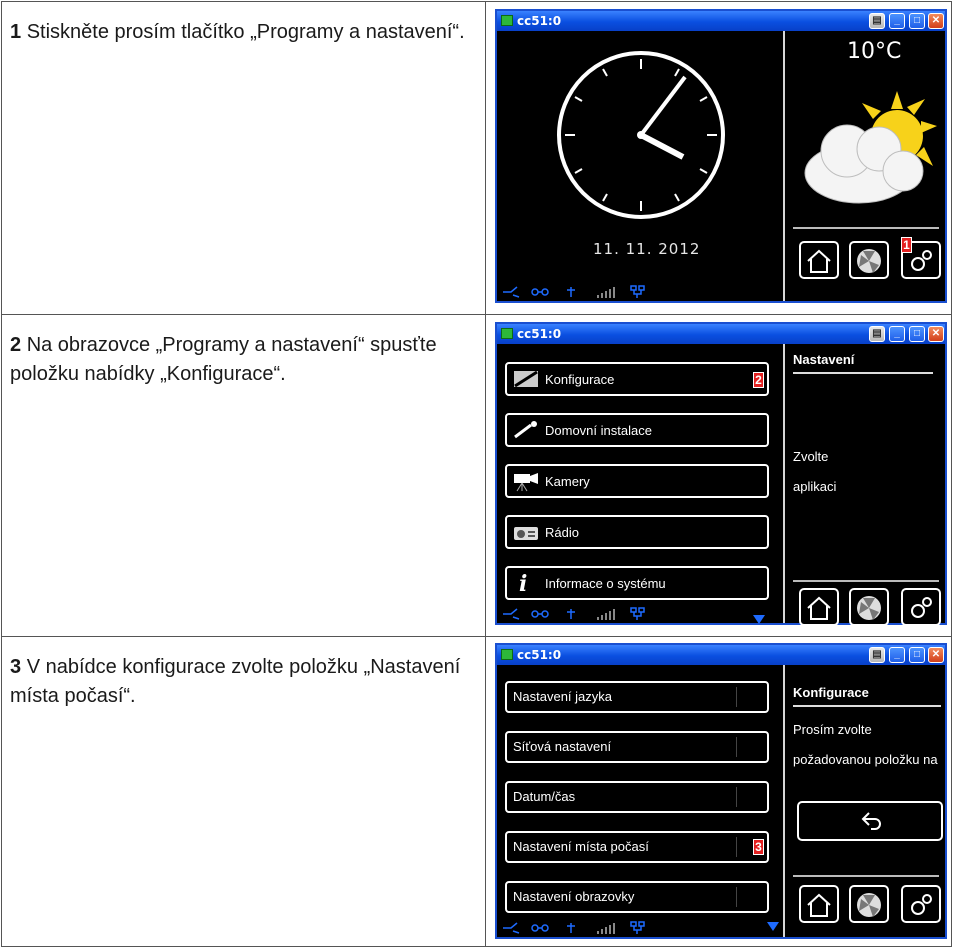 The width and height of the screenshot is (953, 948). What do you see at coordinates (721, 166) in the screenshot?
I see `home-screen: 11. 11. 2012 10°C 1` at bounding box center [721, 166].